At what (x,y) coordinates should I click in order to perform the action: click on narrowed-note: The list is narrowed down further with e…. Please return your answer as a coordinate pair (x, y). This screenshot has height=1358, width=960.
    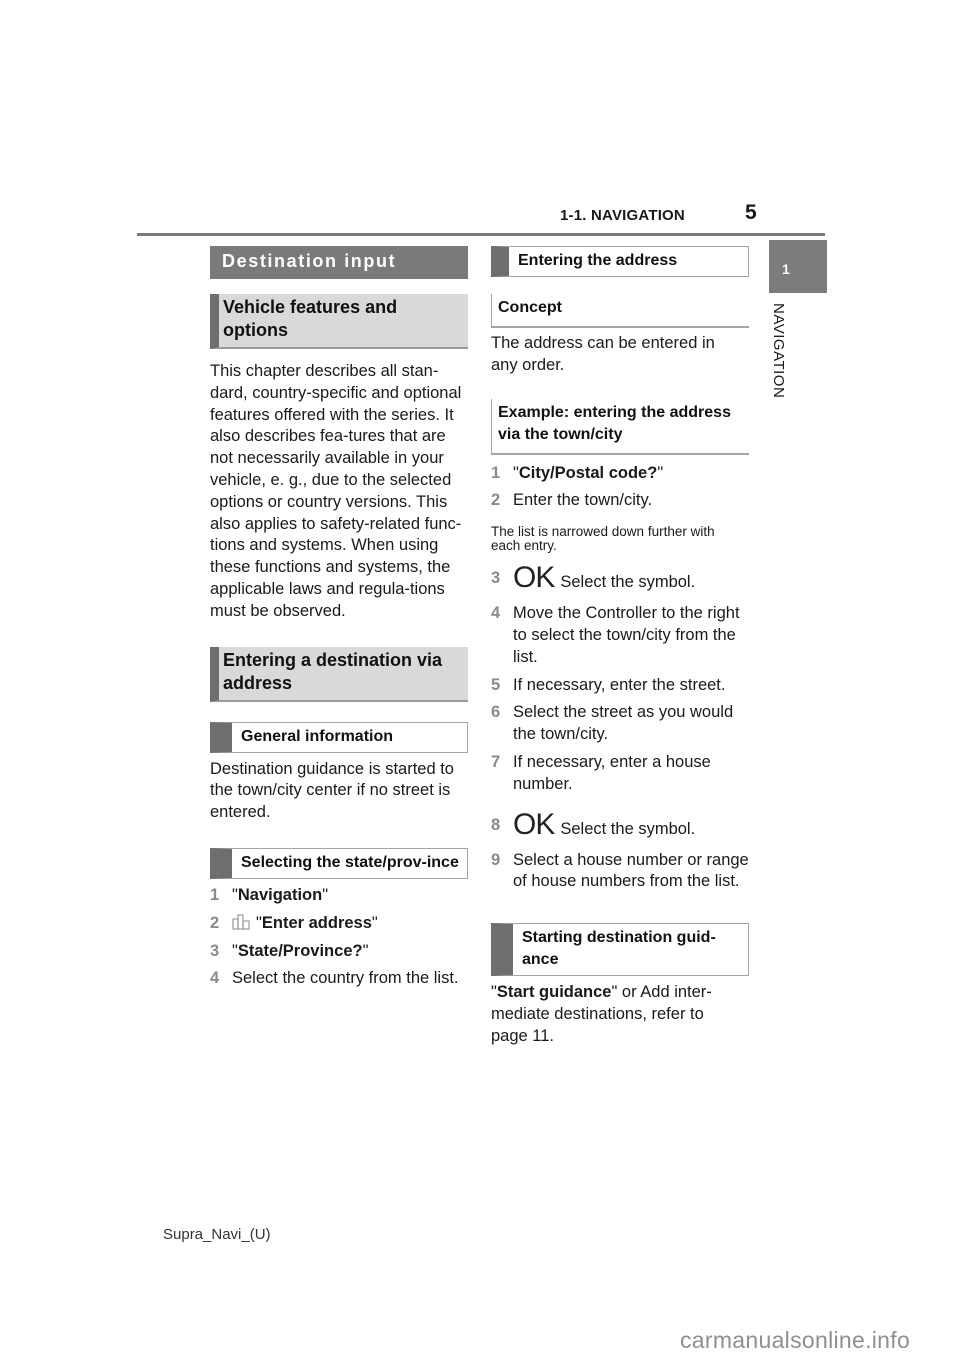
    Looking at the image, I should click on (603, 539).